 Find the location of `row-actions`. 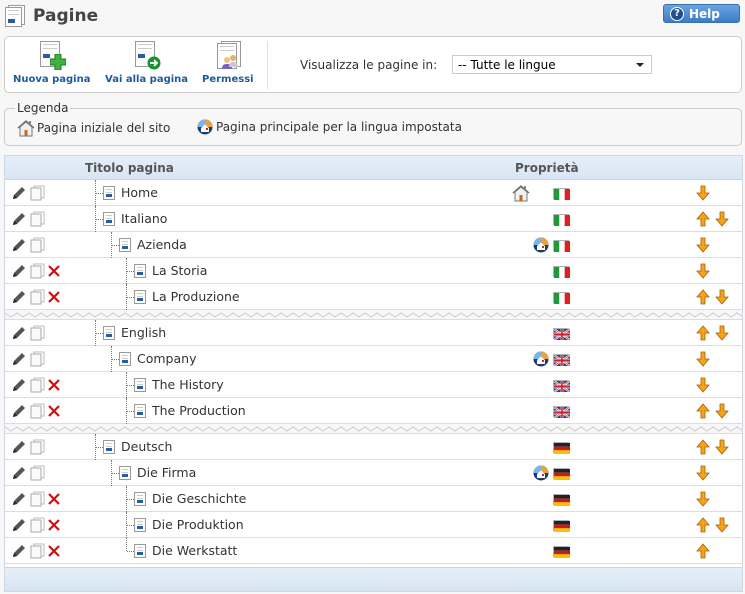

row-actions is located at coordinates (38, 551).